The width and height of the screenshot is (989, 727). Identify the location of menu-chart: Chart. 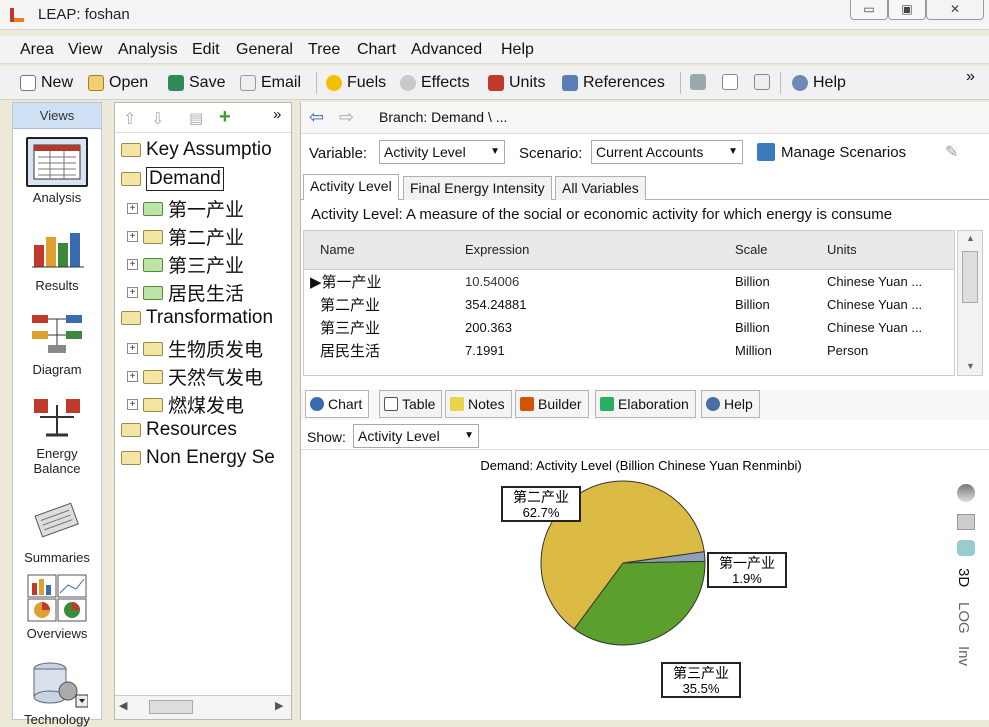
(376, 50).